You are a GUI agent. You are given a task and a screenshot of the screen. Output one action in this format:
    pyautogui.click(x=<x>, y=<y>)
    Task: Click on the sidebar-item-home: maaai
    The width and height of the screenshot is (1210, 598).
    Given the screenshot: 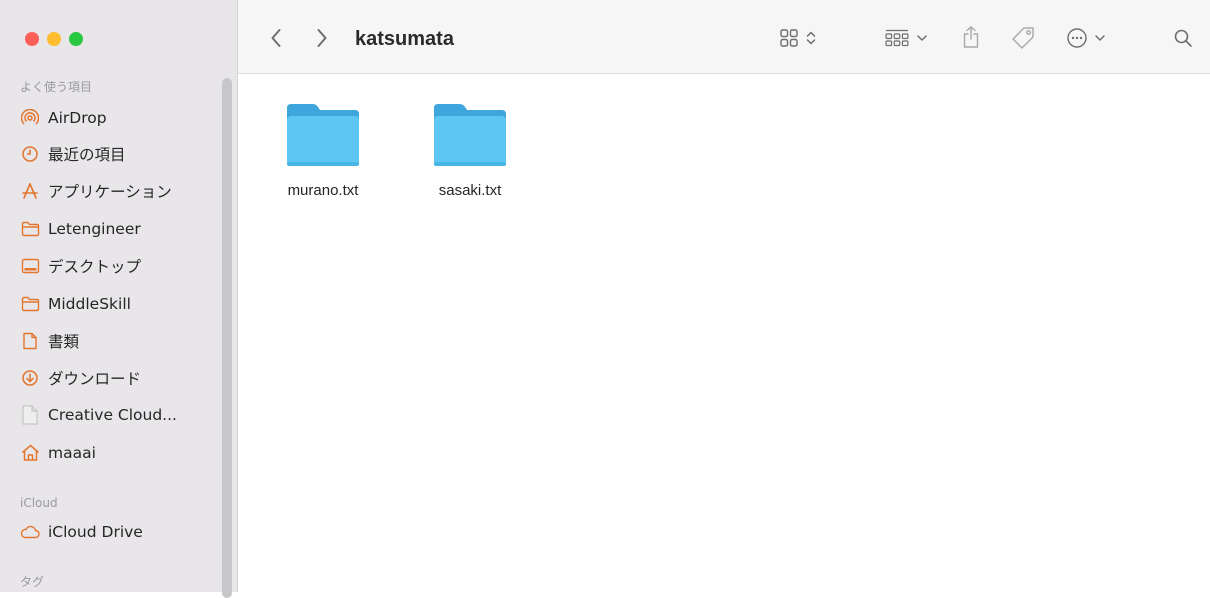 What is the action you would take?
    pyautogui.click(x=120, y=453)
    